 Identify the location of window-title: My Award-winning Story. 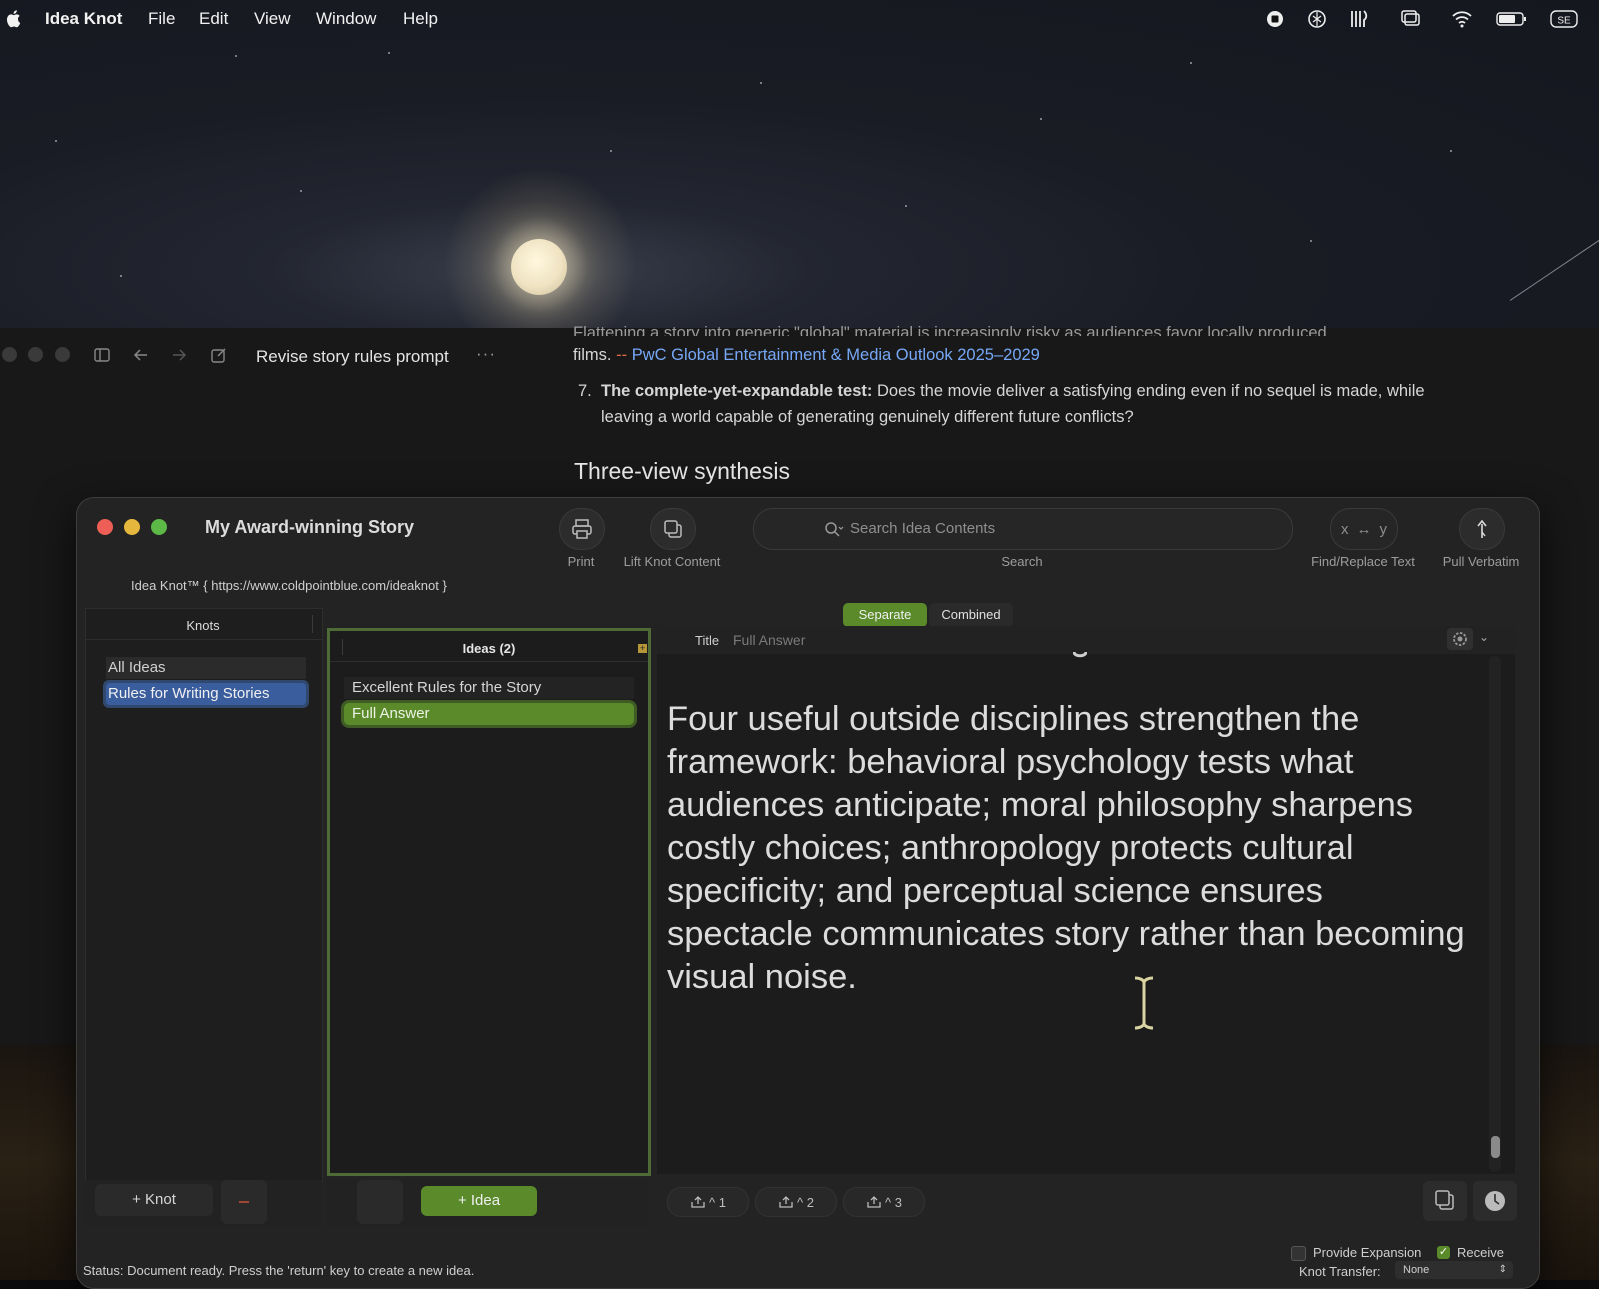
(310, 527).